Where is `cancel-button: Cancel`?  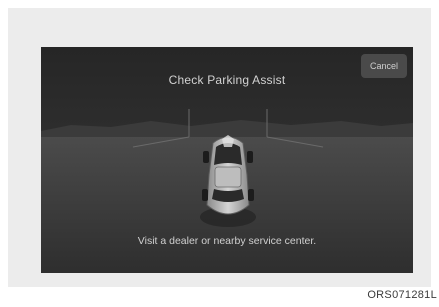 cancel-button: Cancel is located at coordinates (384, 66).